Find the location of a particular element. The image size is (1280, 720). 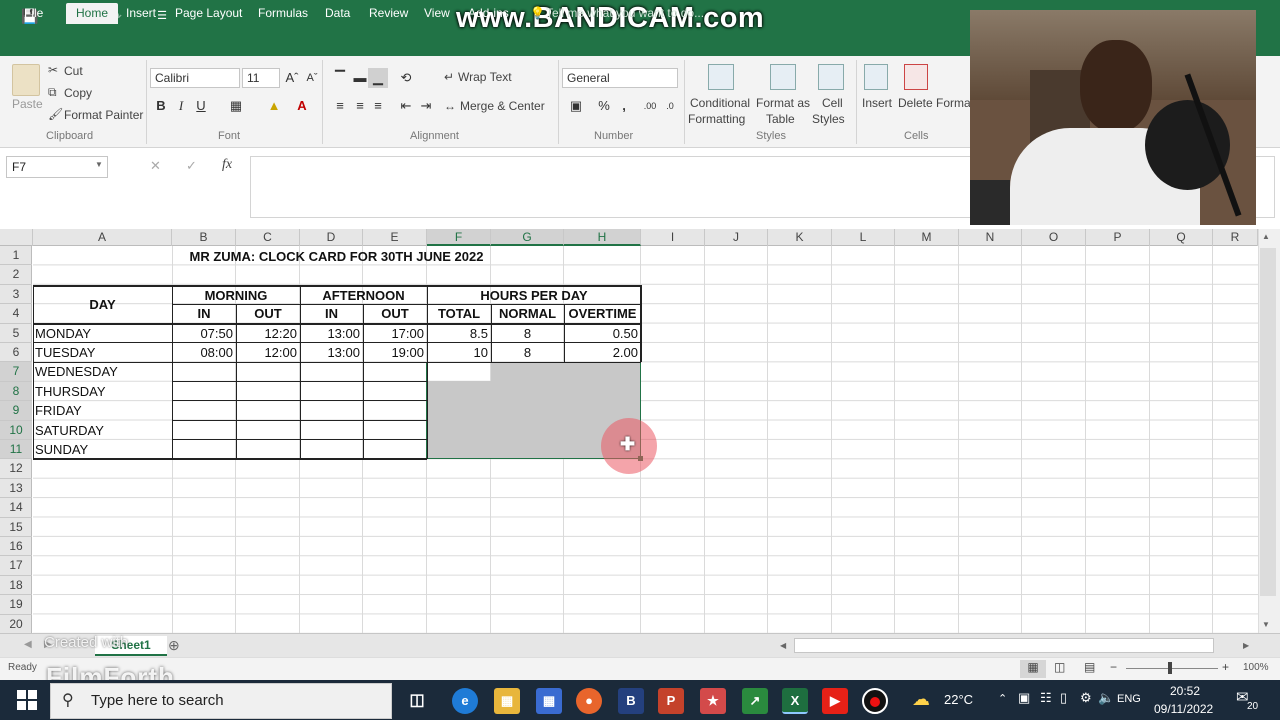

time-cell: 19:00 is located at coordinates (395, 352).